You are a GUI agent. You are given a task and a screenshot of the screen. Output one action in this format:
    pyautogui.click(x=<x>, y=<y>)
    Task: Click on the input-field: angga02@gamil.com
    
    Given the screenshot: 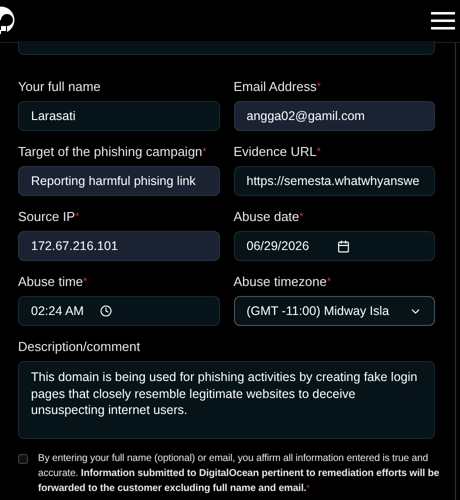 What is the action you would take?
    pyautogui.click(x=334, y=116)
    